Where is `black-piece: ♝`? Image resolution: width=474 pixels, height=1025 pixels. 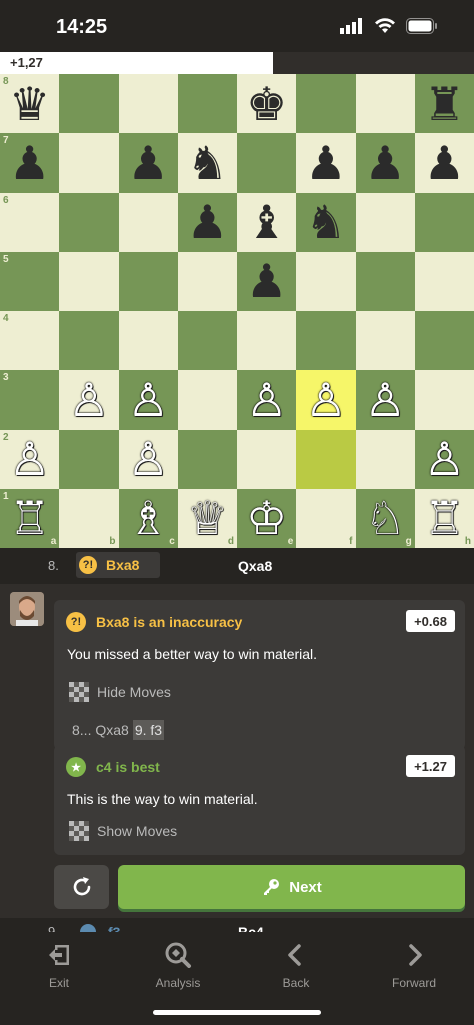
black-piece: ♝ is located at coordinates (266, 222).